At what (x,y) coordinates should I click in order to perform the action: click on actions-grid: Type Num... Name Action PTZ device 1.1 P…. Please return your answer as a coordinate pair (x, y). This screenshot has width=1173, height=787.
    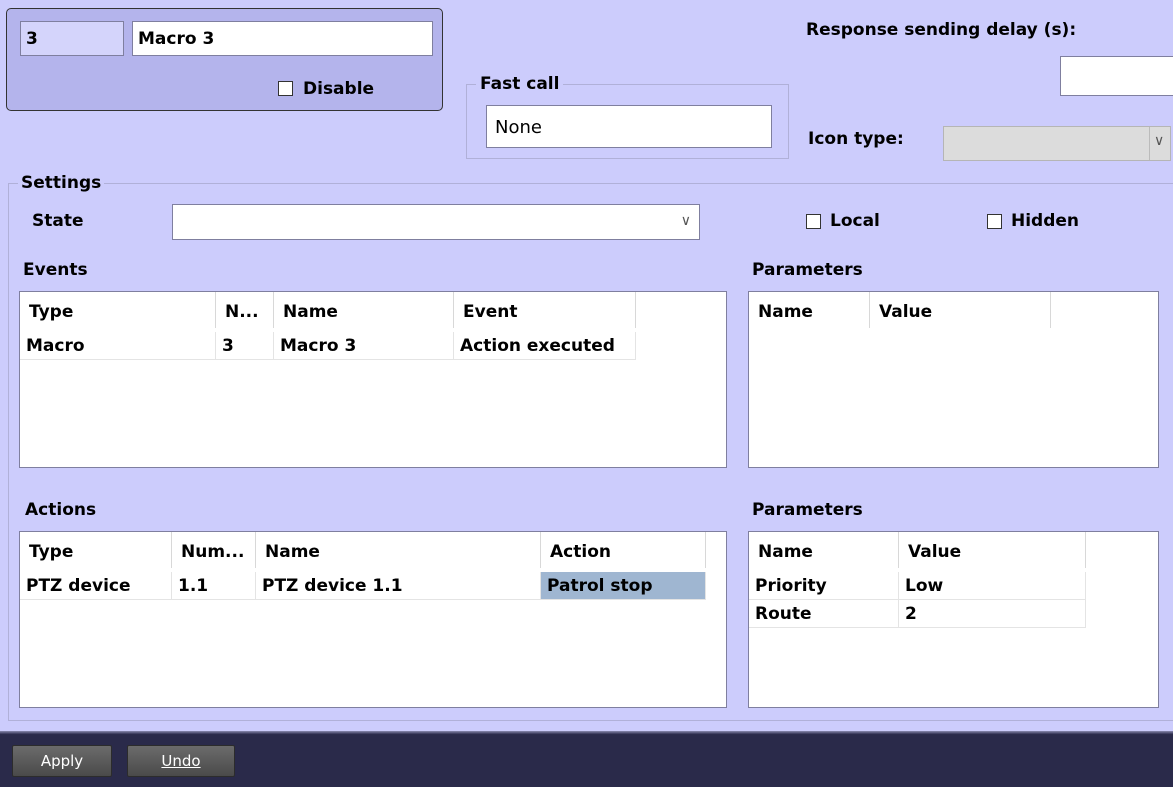
    Looking at the image, I should click on (373, 619).